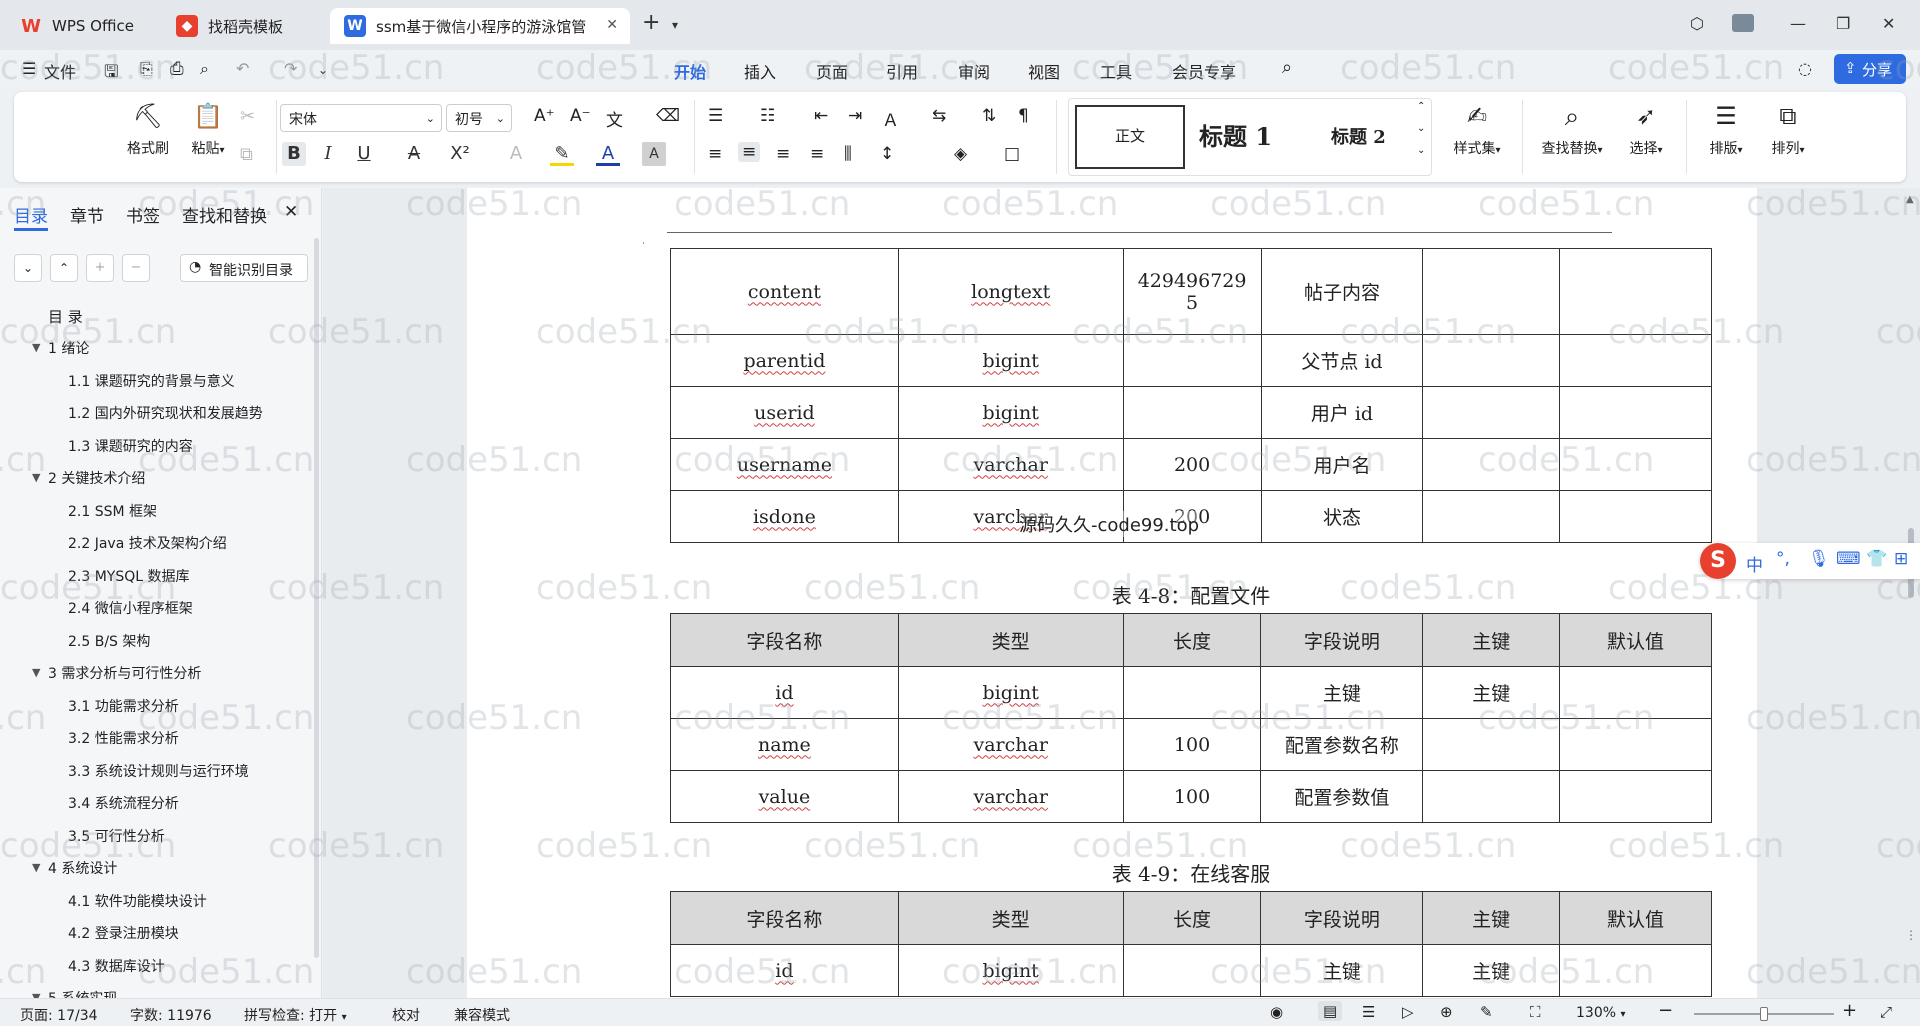 This screenshot has width=1920, height=1026. Describe the element at coordinates (87, 214) in the screenshot. I see `sidebar-tab-chapters: 章节` at that location.